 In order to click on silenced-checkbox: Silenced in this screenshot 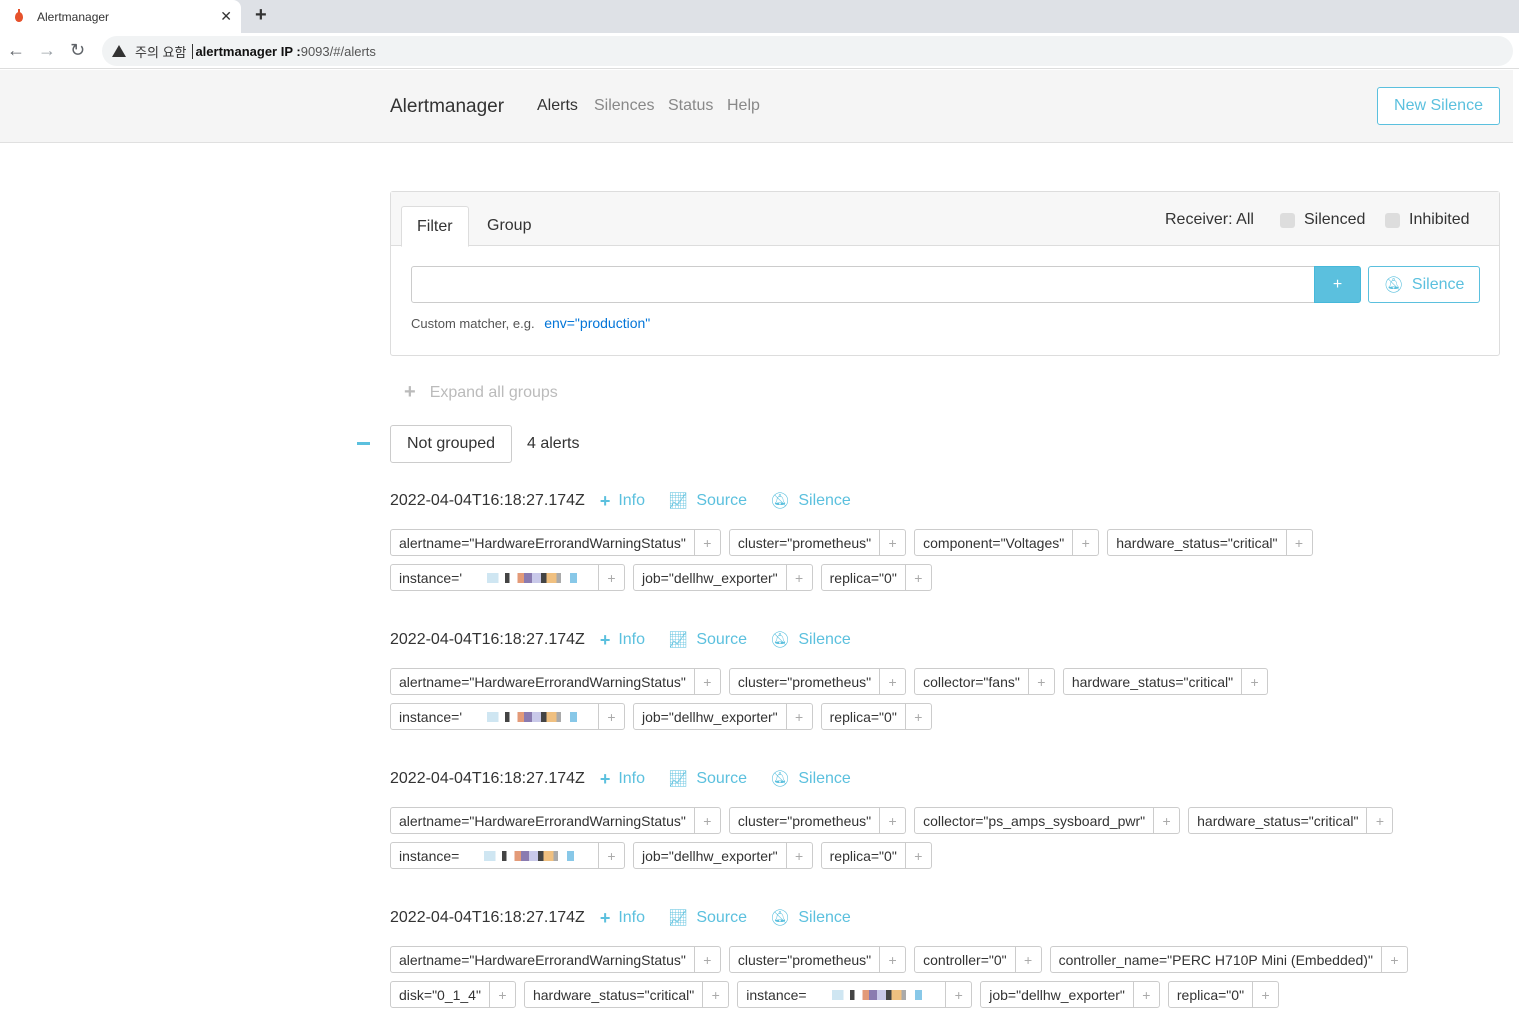, I will do `click(1322, 220)`.